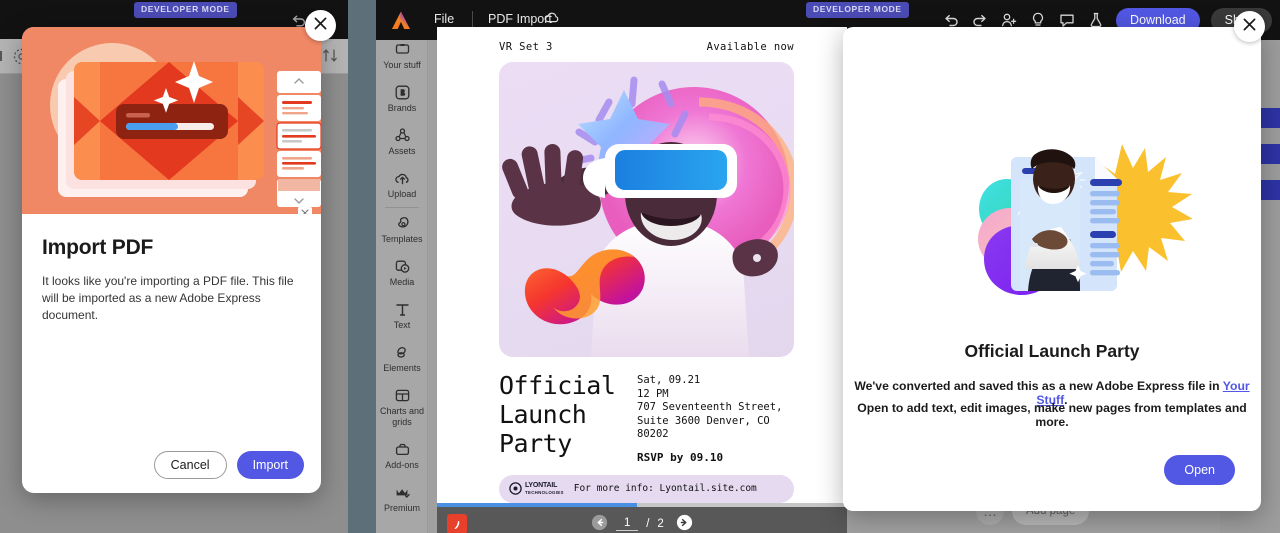 Image resolution: width=1280 pixels, height=533 pixels. Describe the element at coordinates (402, 178) in the screenshot. I see `upload-icon` at that location.